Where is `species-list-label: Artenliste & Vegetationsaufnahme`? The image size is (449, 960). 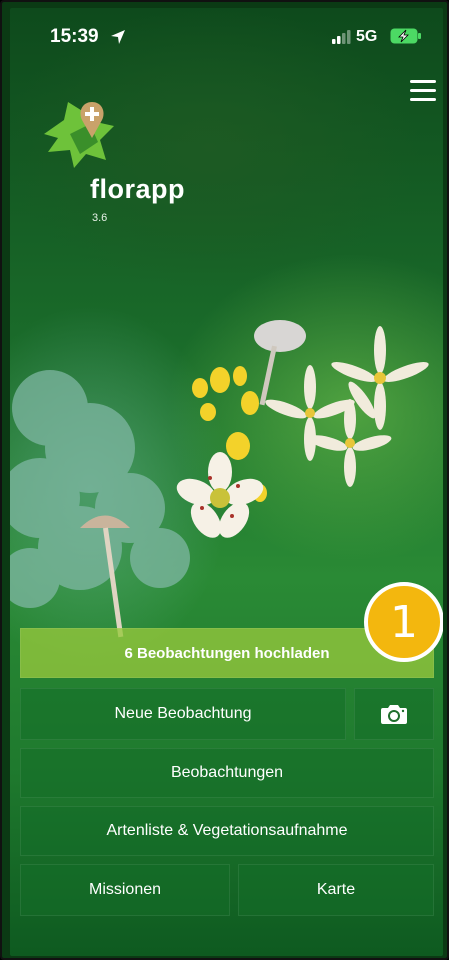 species-list-label: Artenliste & Vegetationsaufnahme is located at coordinates (227, 830).